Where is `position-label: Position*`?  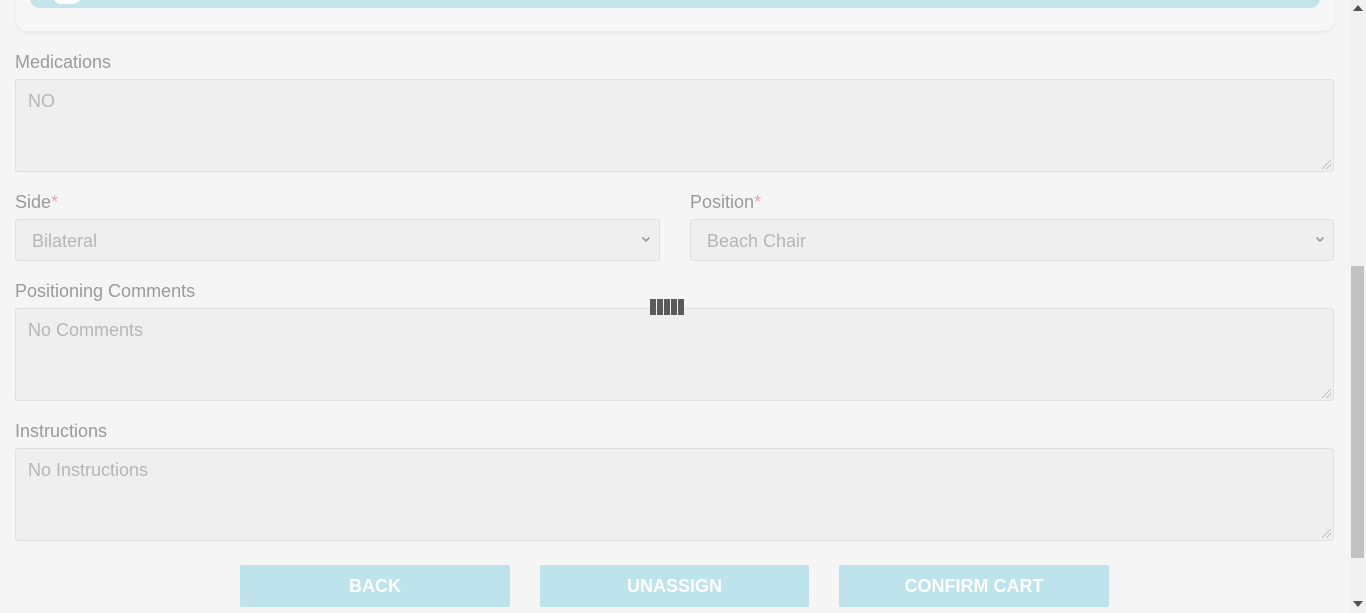
position-label: Position* is located at coordinates (726, 202).